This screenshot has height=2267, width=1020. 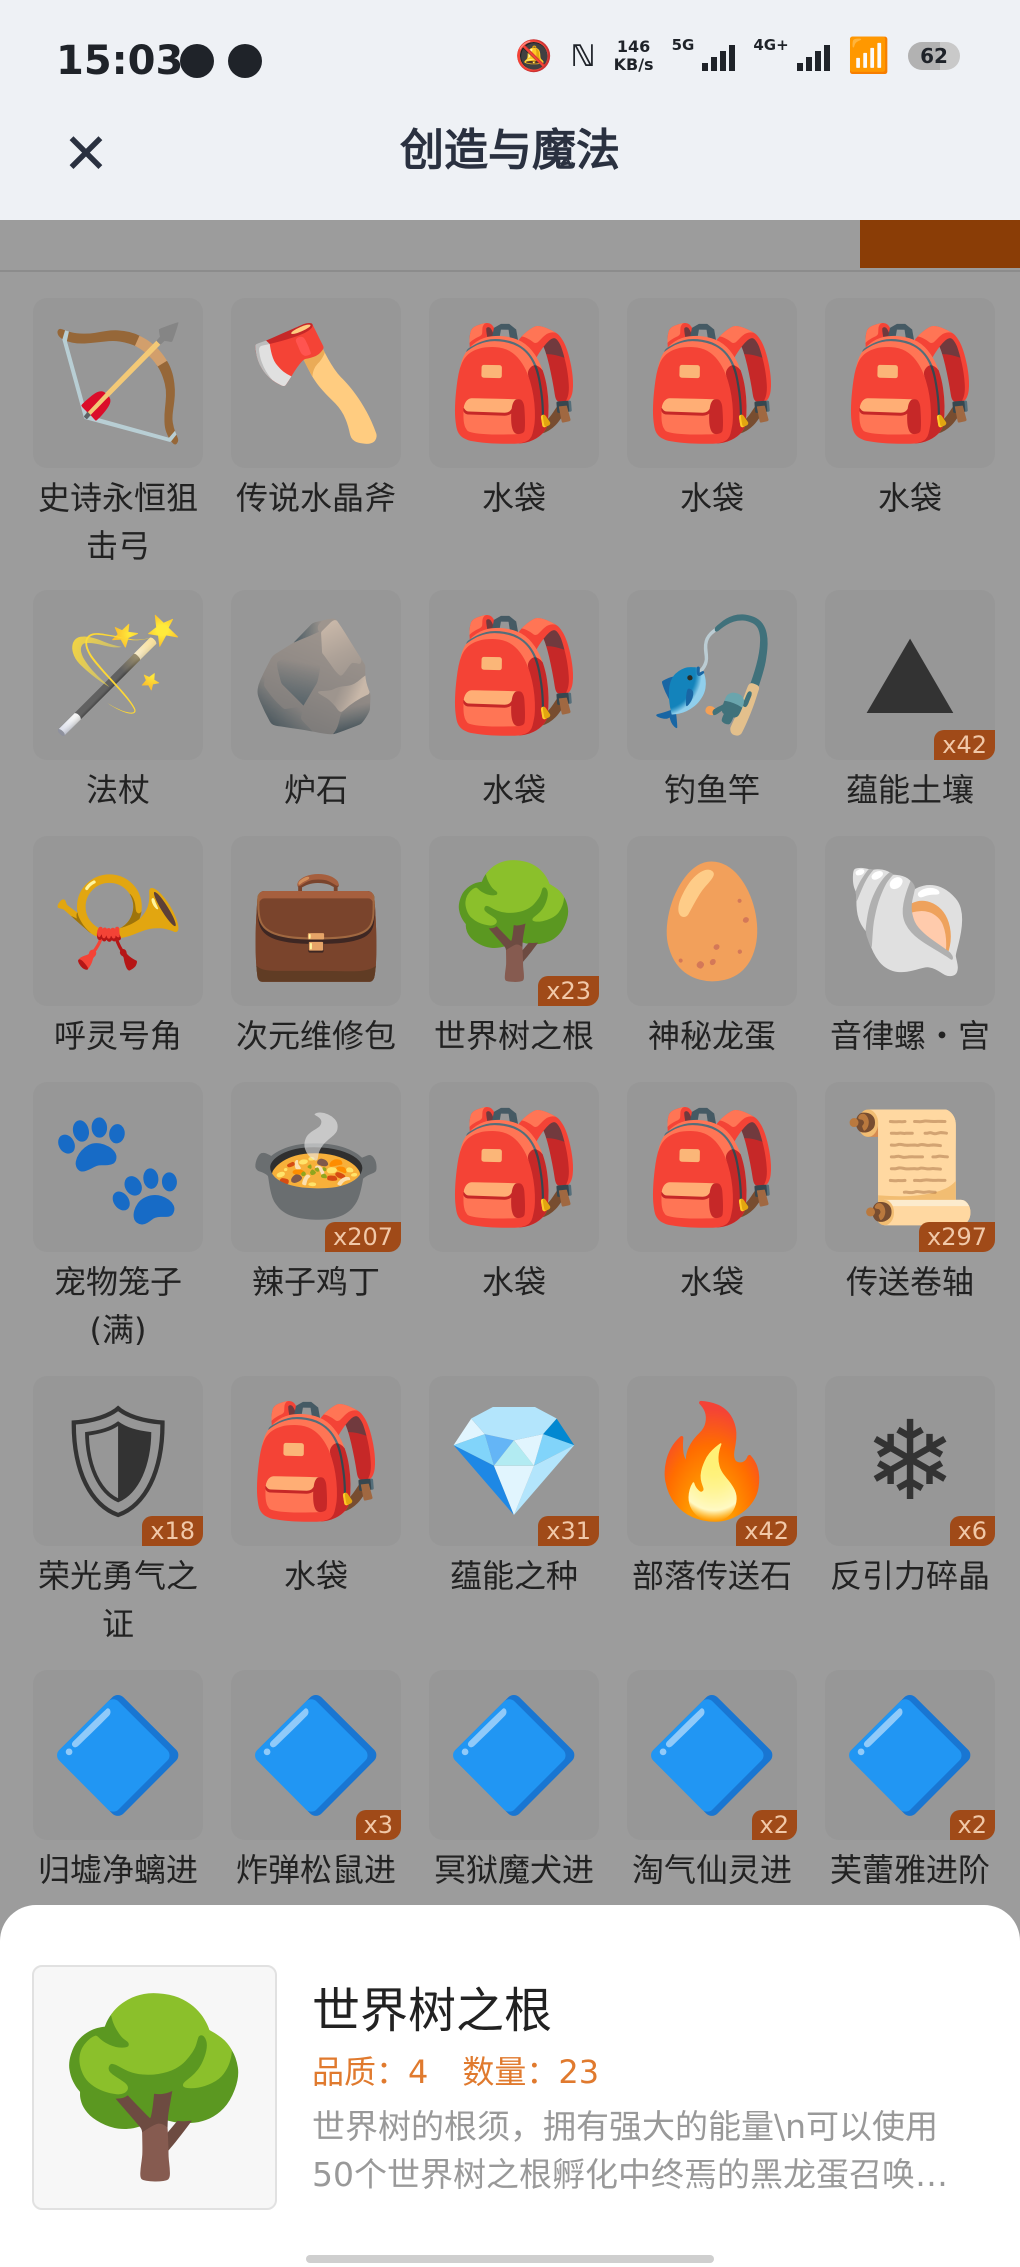 I want to click on item-name: 钓鱼竿, so click(x=711, y=790).